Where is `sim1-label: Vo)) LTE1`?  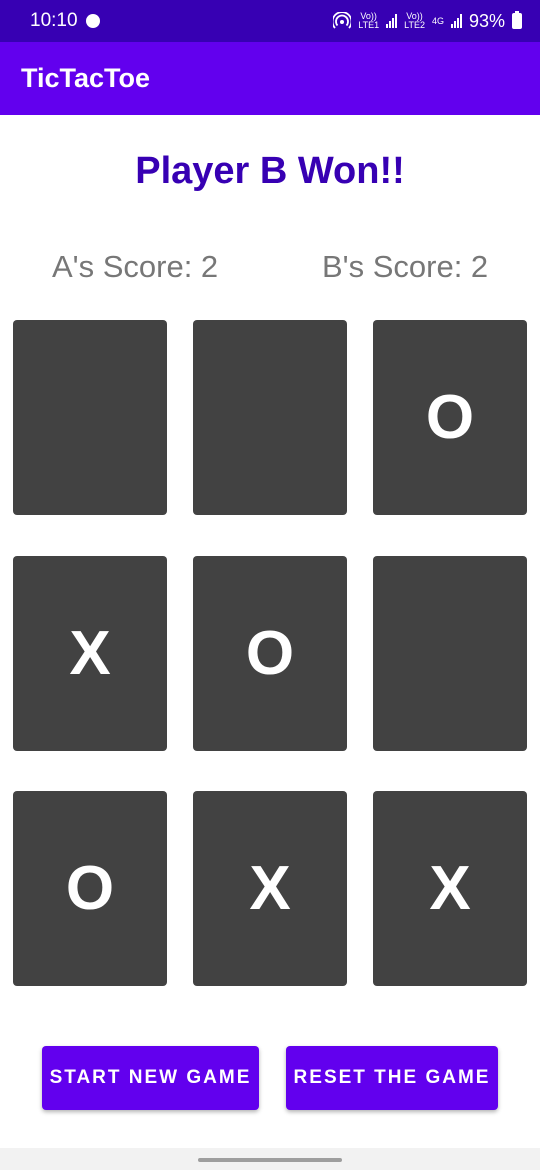 sim1-label: Vo)) LTE1 is located at coordinates (369, 20).